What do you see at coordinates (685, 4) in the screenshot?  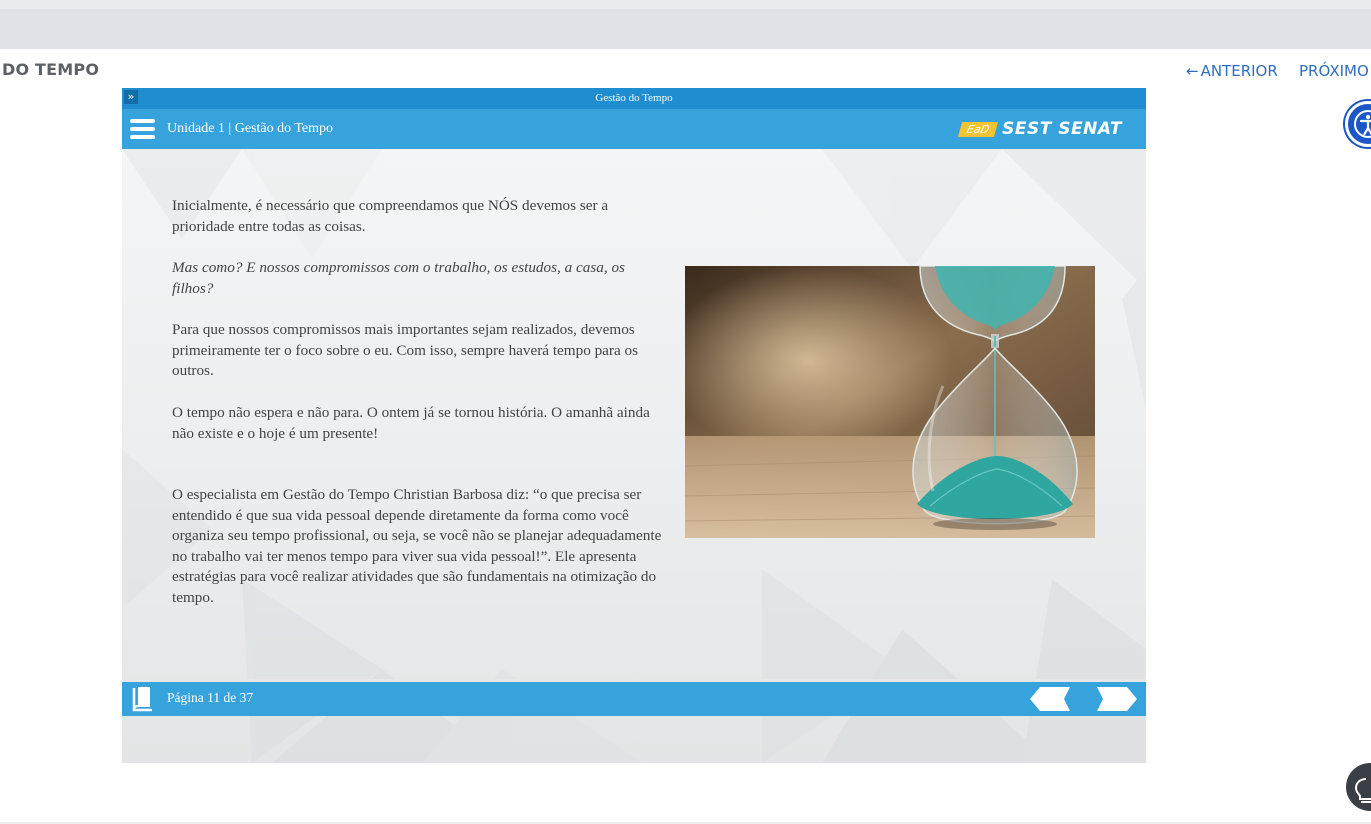 I see `top-strip` at bounding box center [685, 4].